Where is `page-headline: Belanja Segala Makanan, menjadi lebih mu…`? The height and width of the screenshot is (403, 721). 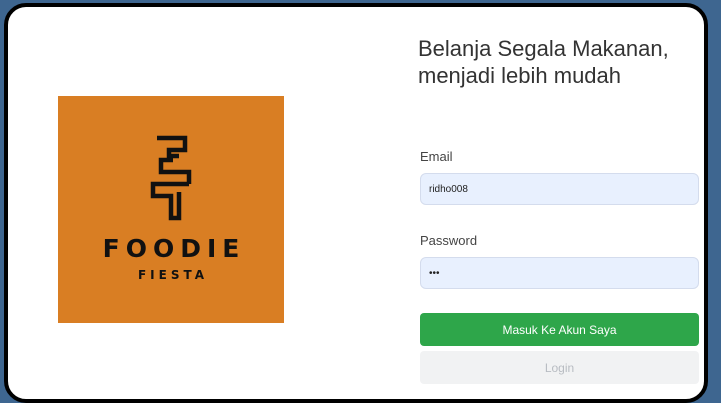 page-headline: Belanja Segala Makanan, menjadi lebih mu… is located at coordinates (561, 62).